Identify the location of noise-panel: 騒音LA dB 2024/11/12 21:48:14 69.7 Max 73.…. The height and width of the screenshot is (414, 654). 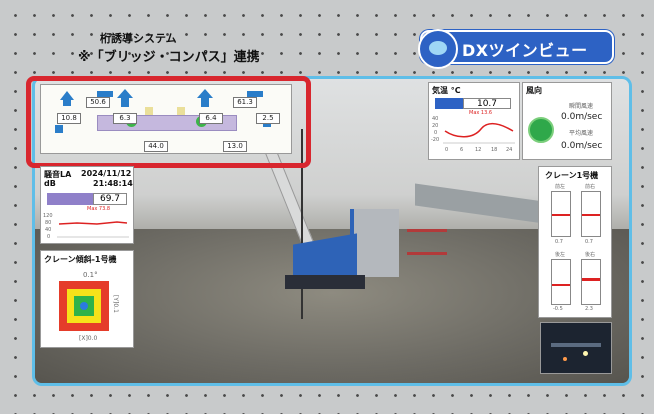
(87, 205).